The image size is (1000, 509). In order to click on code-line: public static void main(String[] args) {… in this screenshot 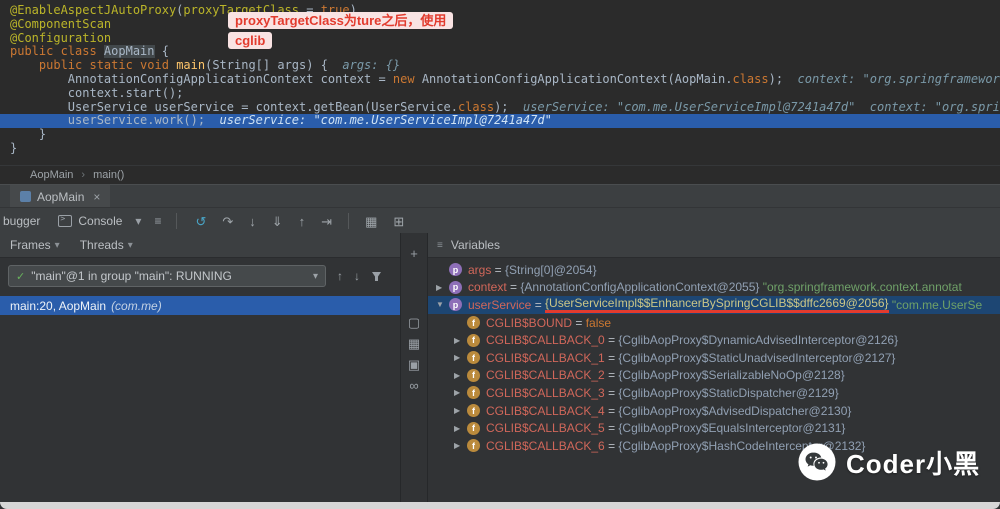, I will do `click(500, 66)`.